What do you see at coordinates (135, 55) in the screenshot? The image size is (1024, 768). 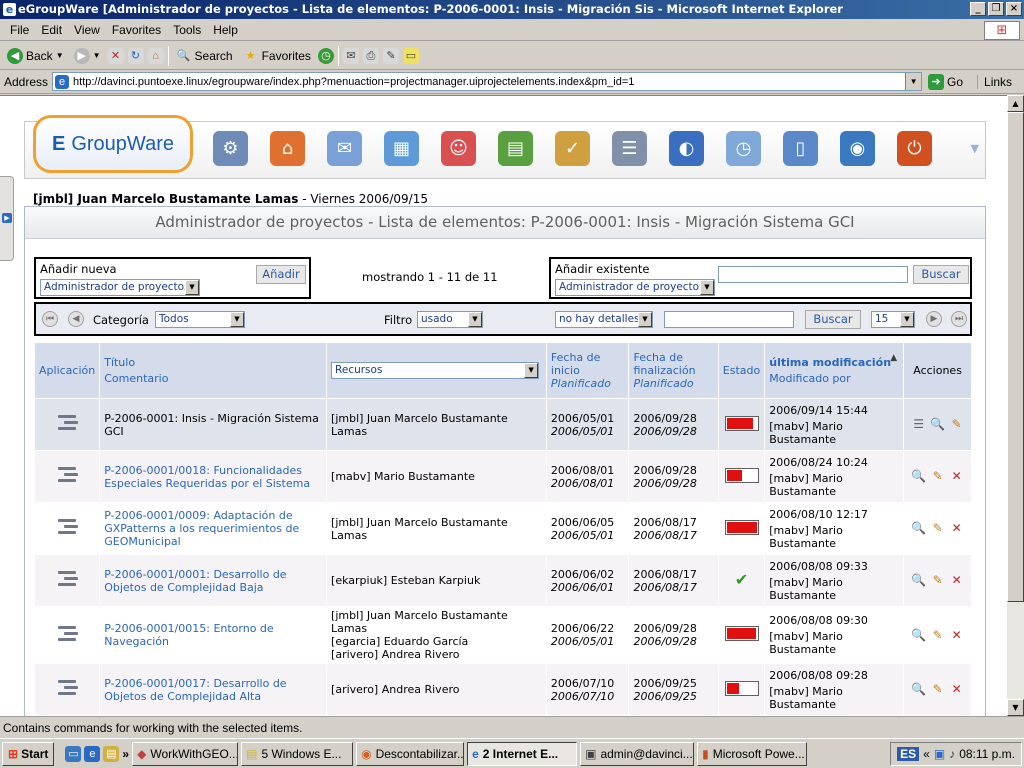 I see `refresh-icon: ↻` at bounding box center [135, 55].